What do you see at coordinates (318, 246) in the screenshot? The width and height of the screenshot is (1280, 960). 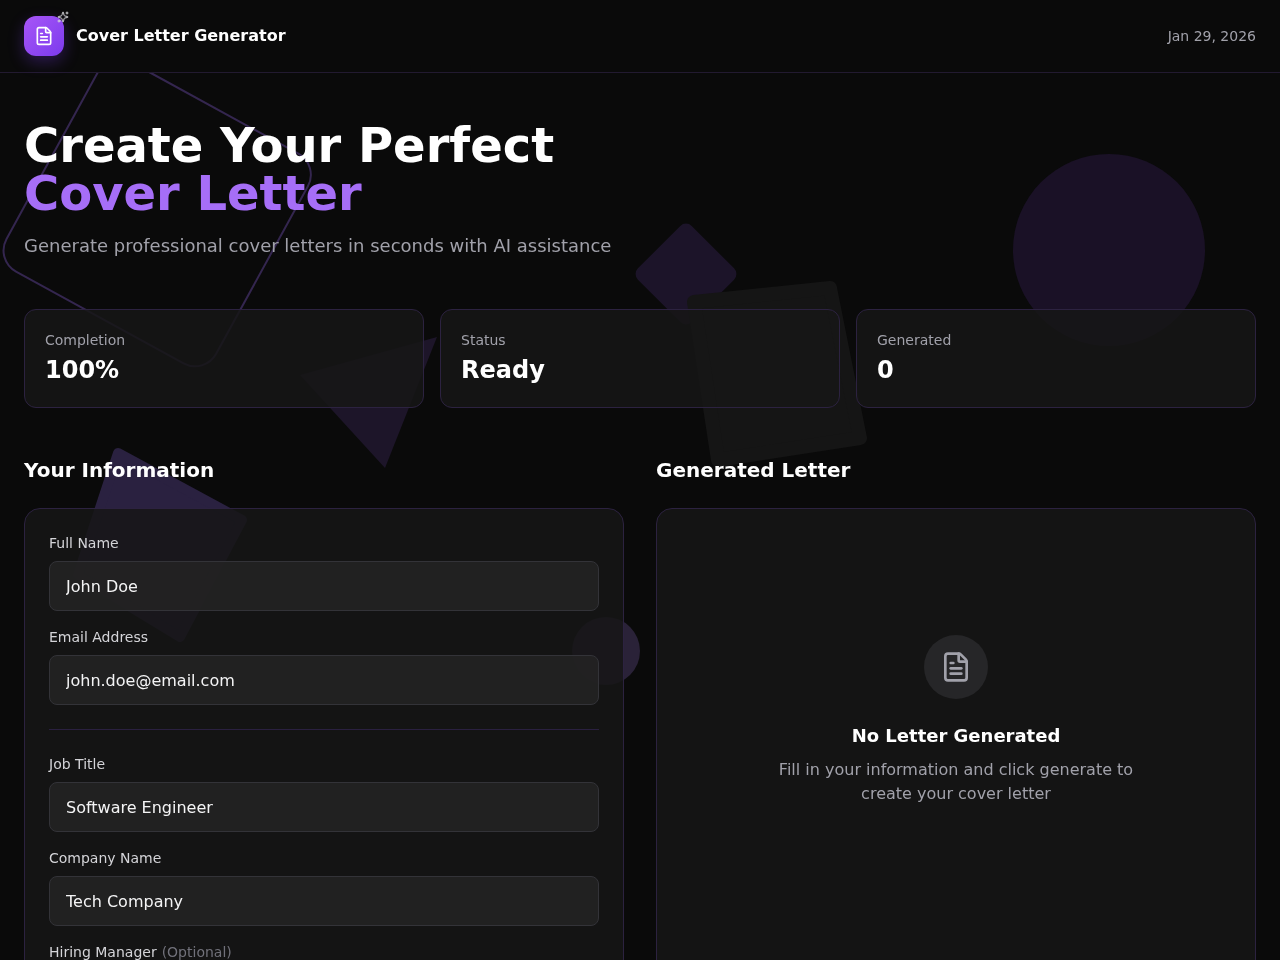 I see `hero-subtitle: Generate professional cover letters in seconds with AI assistance` at bounding box center [318, 246].